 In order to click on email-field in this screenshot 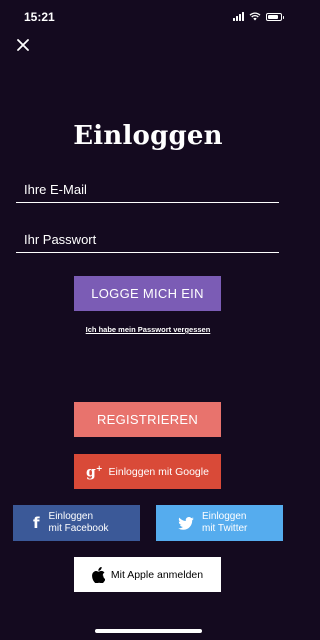, I will do `click(147, 190)`.